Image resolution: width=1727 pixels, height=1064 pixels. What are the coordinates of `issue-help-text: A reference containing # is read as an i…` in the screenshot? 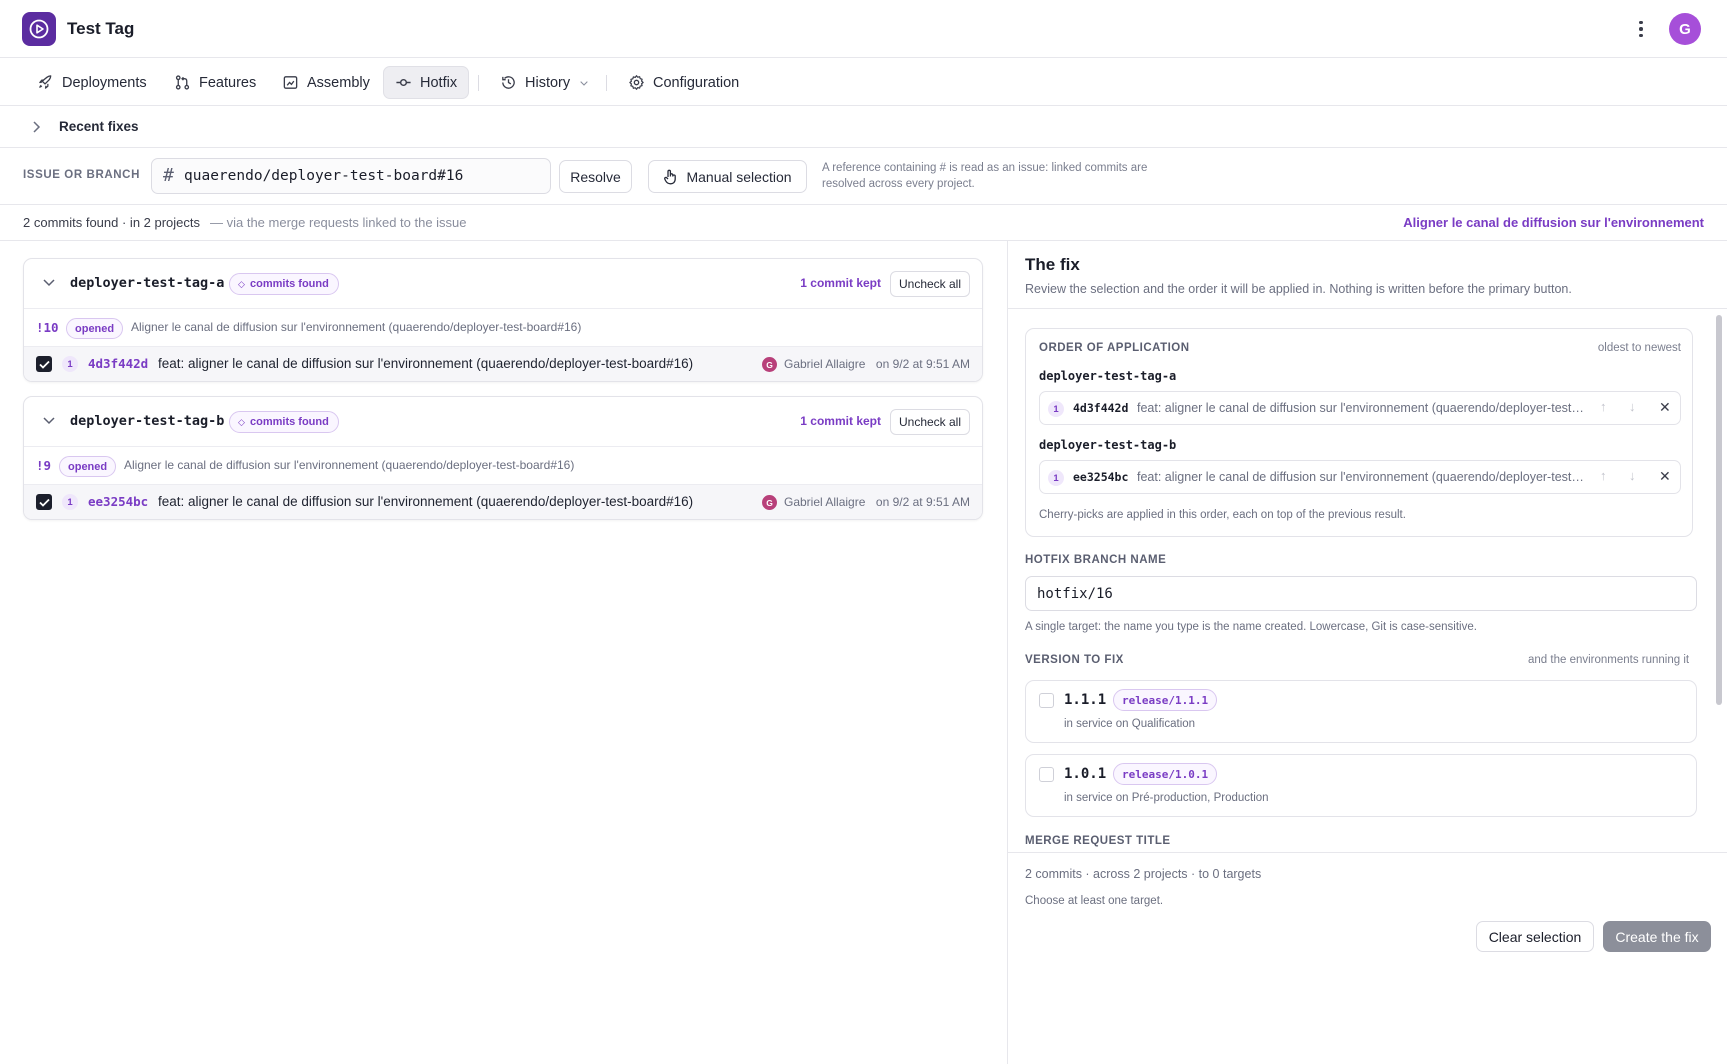 It's located at (985, 176).